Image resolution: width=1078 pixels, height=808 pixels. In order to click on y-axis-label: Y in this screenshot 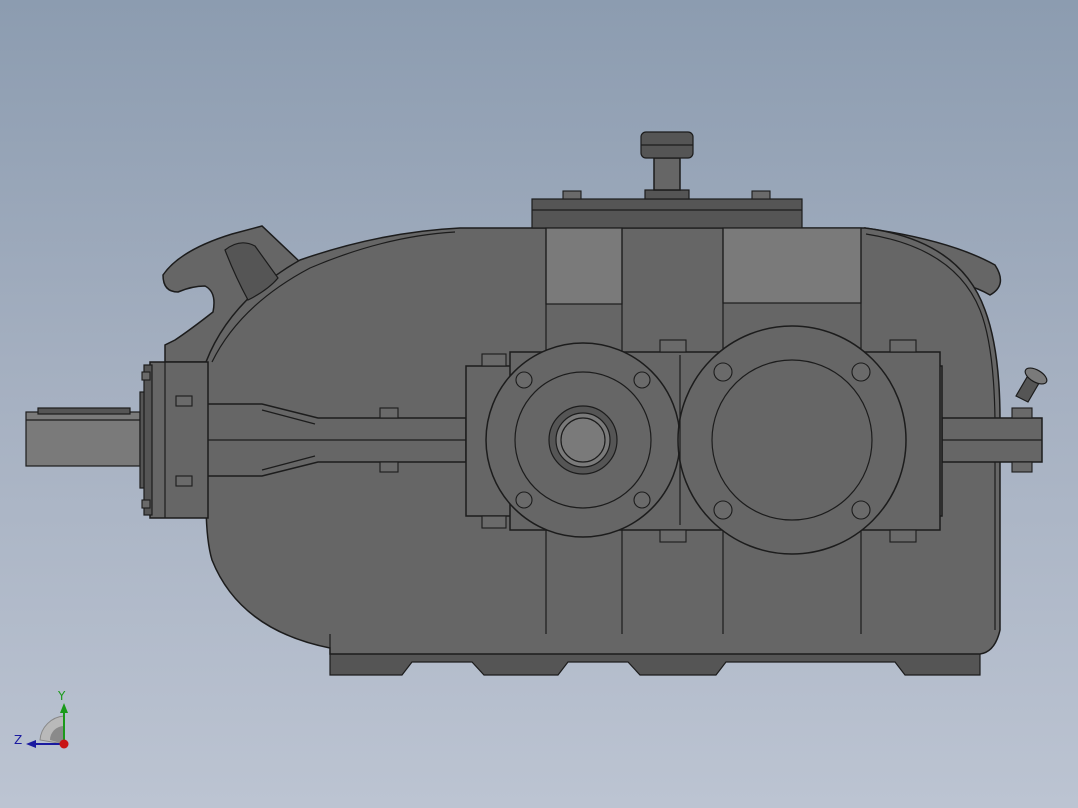, I will do `click(61, 696)`.